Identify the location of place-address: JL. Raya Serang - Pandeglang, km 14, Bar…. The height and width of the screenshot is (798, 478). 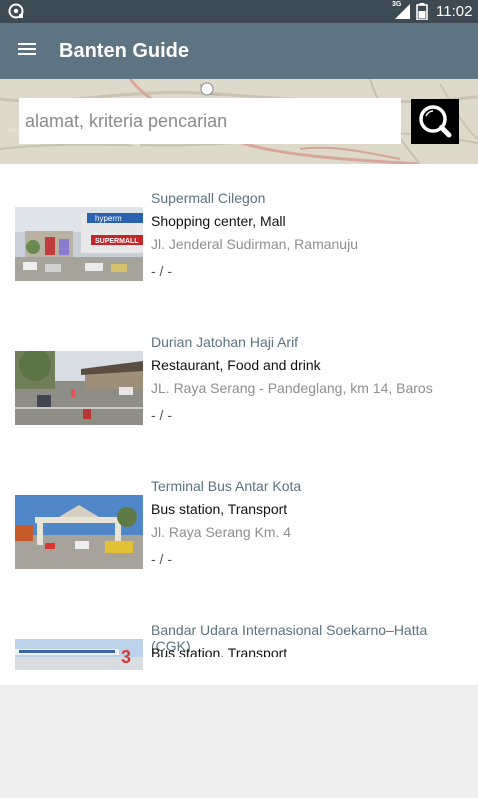
(292, 388).